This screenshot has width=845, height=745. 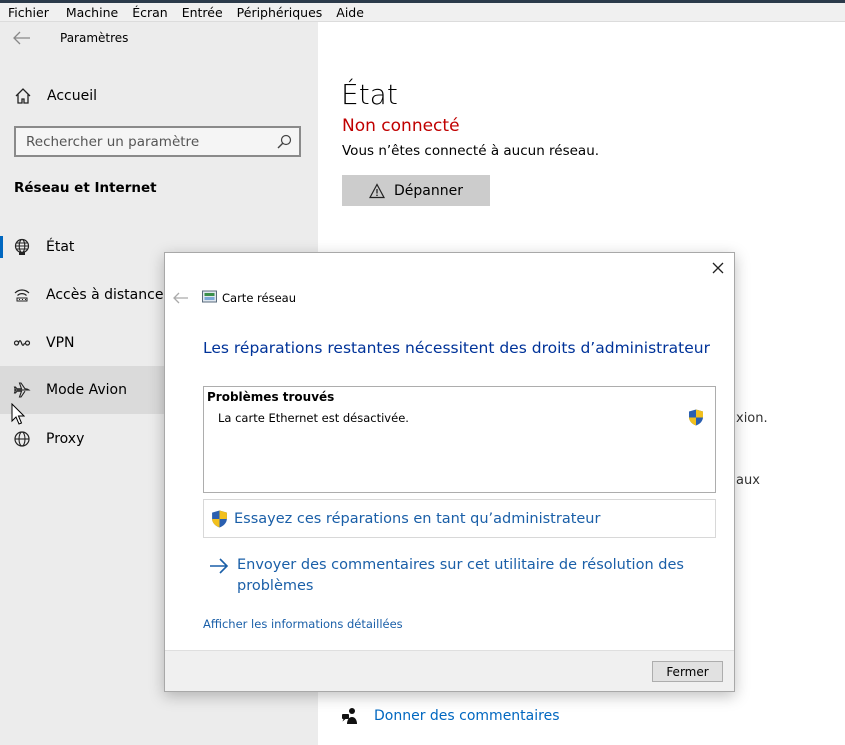 I want to click on problem-item: La carte Ethernet est désactivée., so click(x=313, y=418).